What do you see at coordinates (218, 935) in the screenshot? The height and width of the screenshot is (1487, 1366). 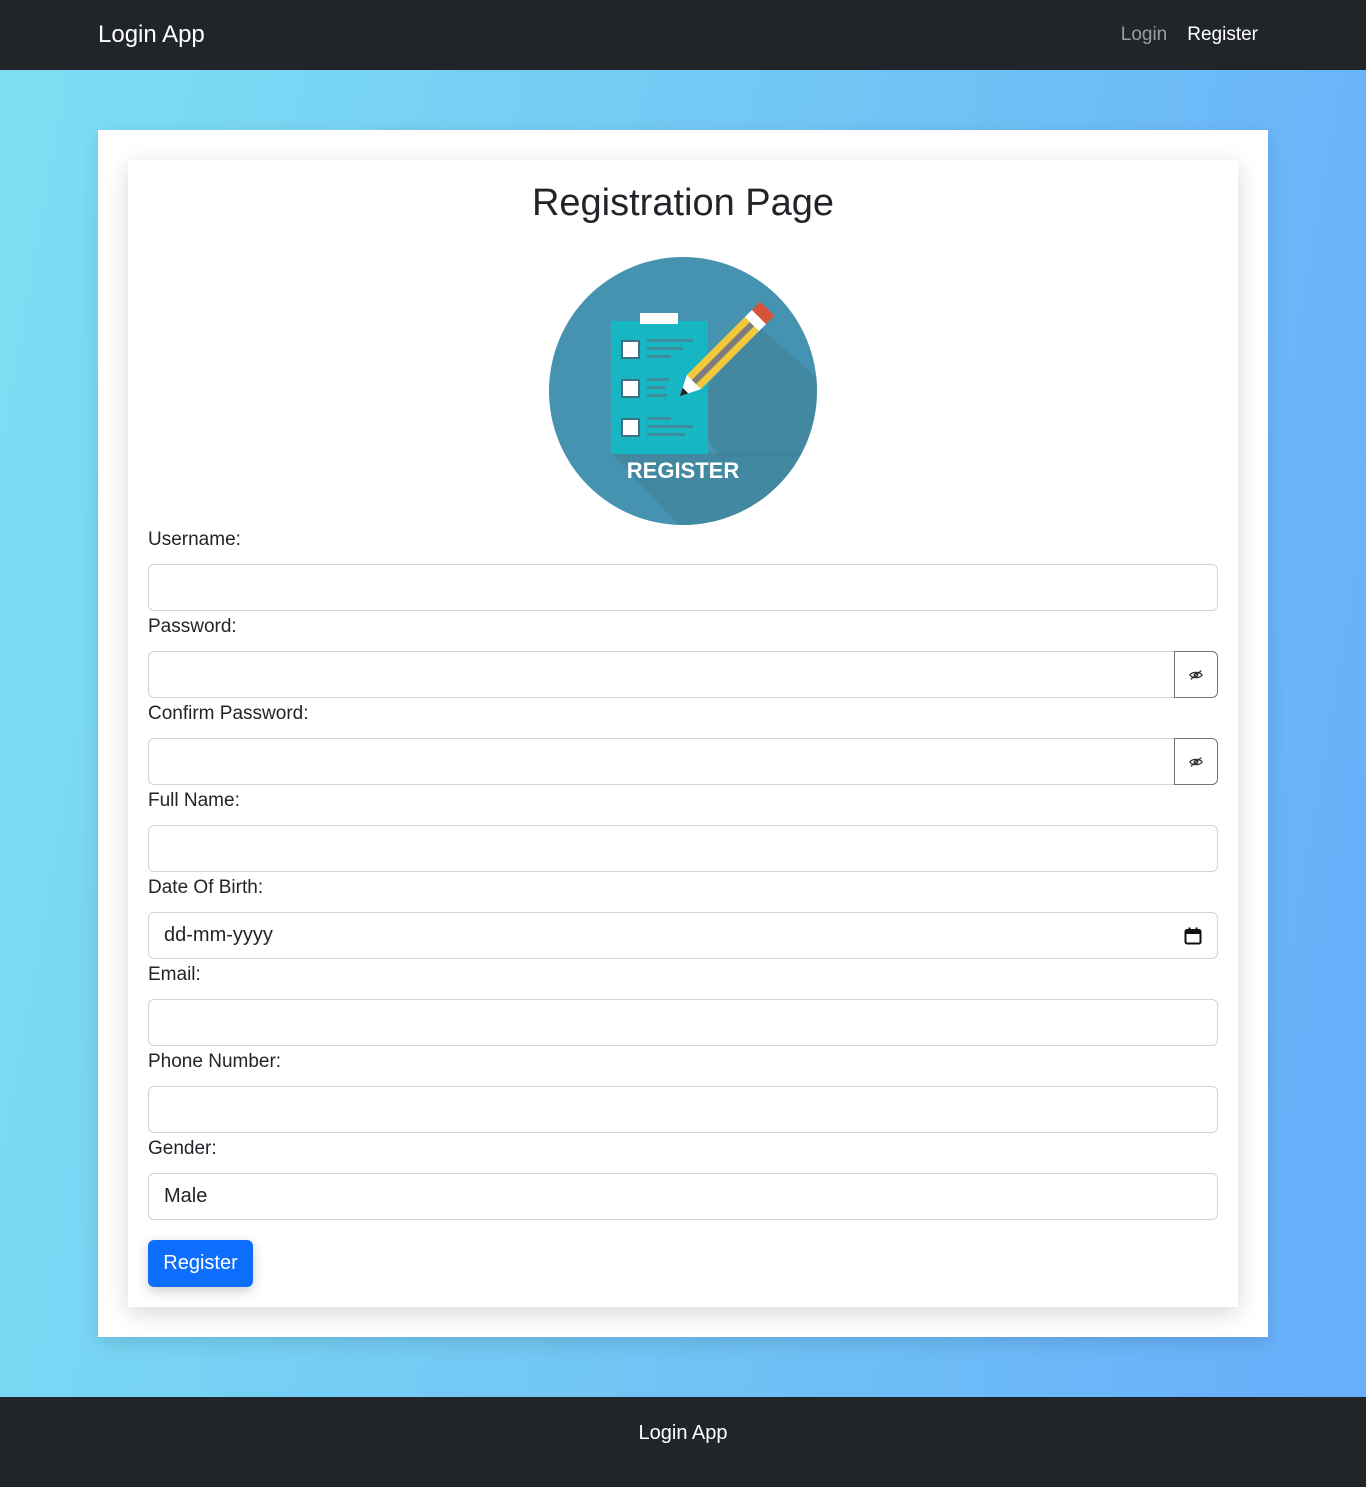 I see `dob-placeholder: dd-mm-yyyy` at bounding box center [218, 935].